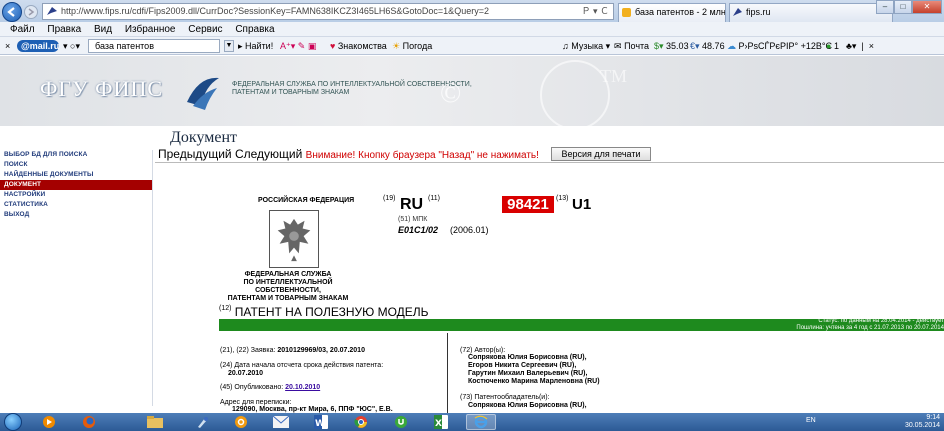 The height and width of the screenshot is (431, 944). What do you see at coordinates (922, 422) in the screenshot?
I see `system-clock: 9:14 30.05.2014` at bounding box center [922, 422].